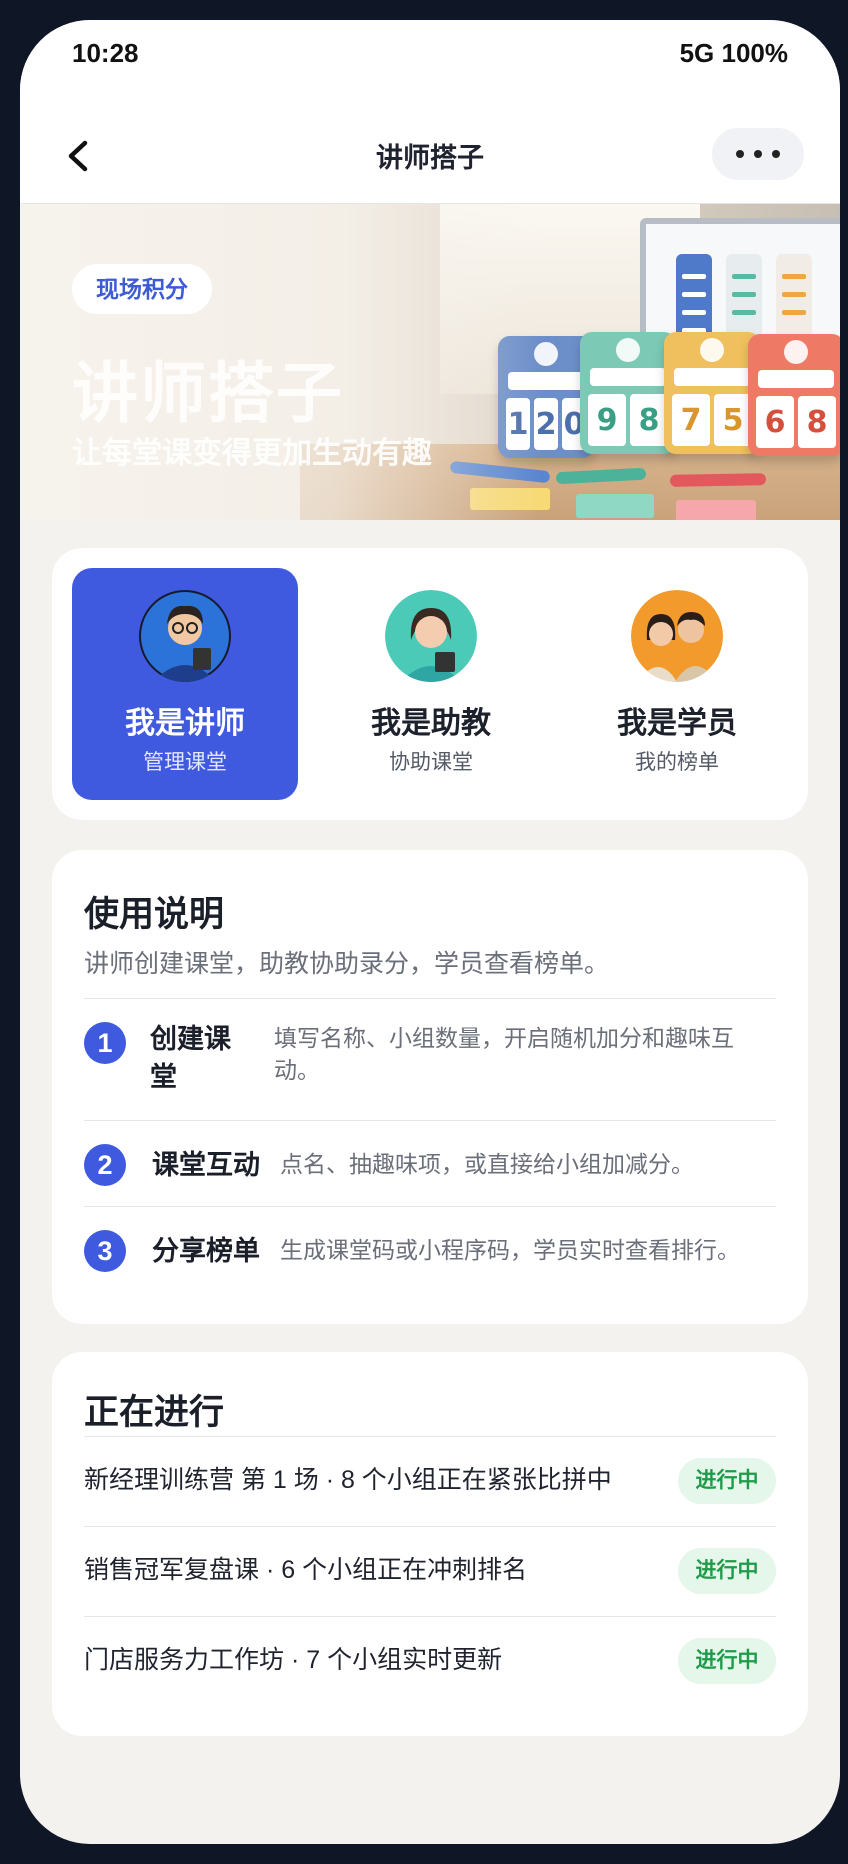 The height and width of the screenshot is (1864, 848). Describe the element at coordinates (718, 480) in the screenshot. I see `pen-illustration` at that location.